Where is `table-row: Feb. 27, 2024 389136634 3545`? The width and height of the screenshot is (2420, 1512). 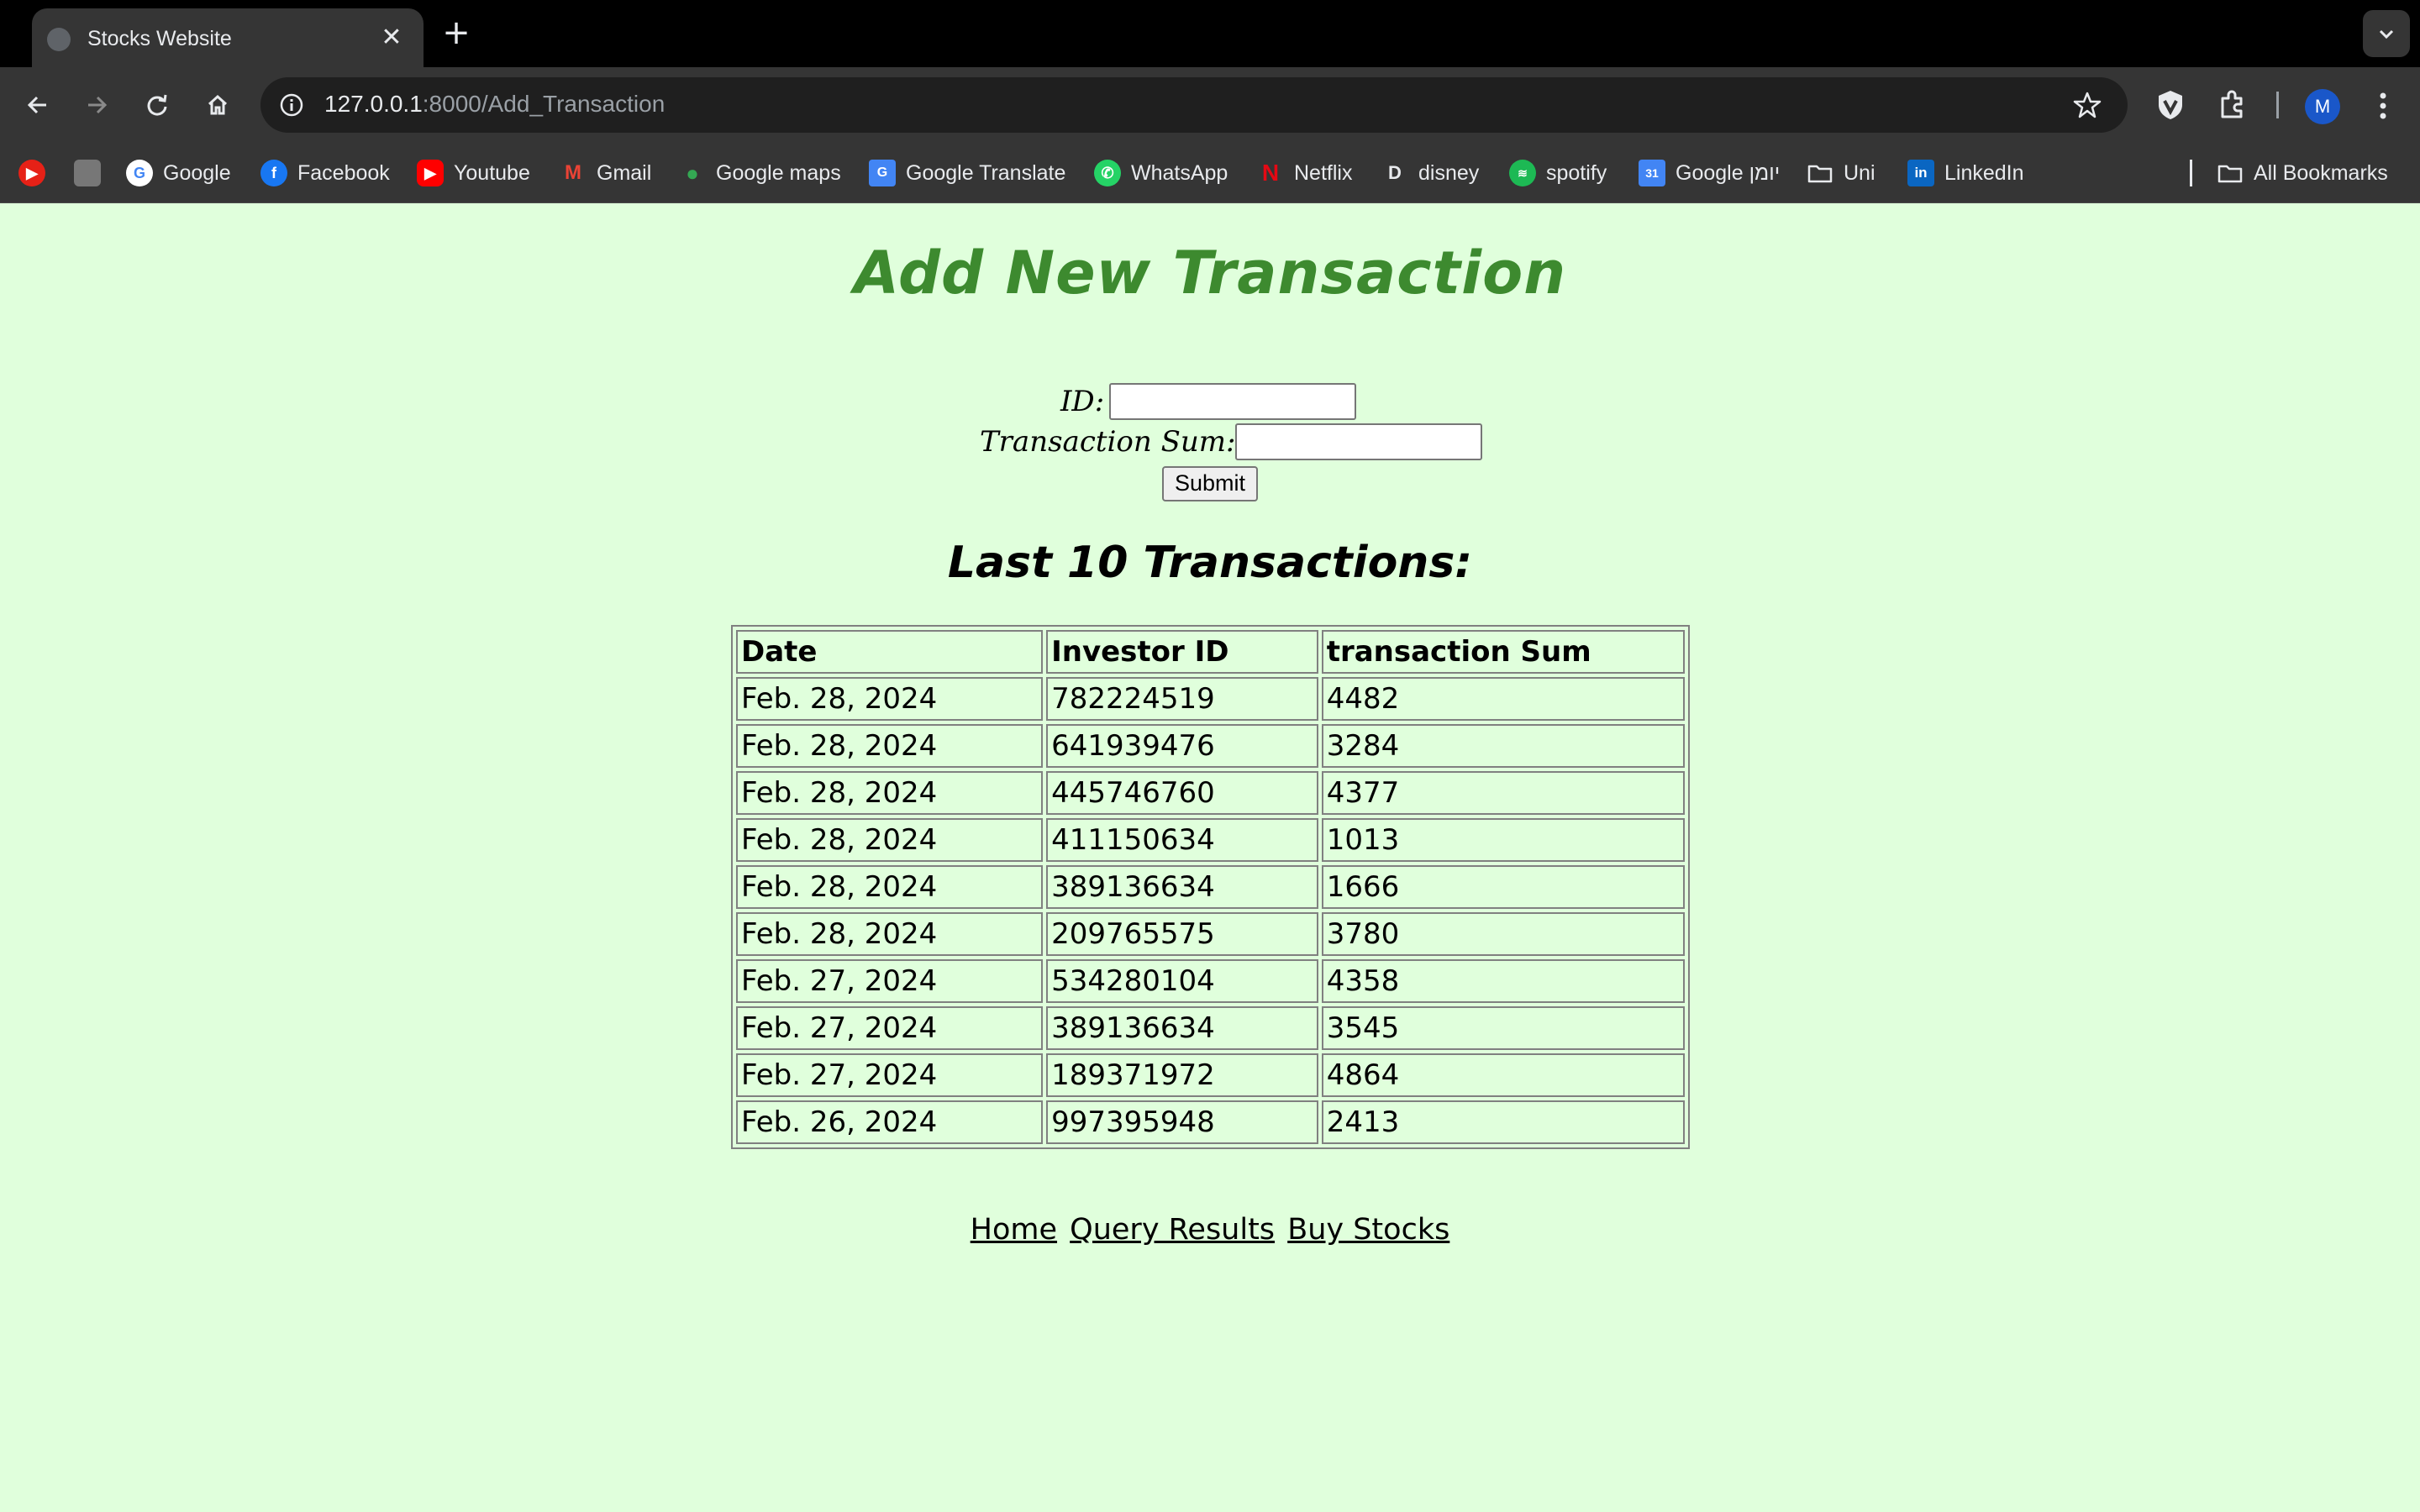 table-row: Feb. 27, 2024 389136634 3545 is located at coordinates (1210, 1028).